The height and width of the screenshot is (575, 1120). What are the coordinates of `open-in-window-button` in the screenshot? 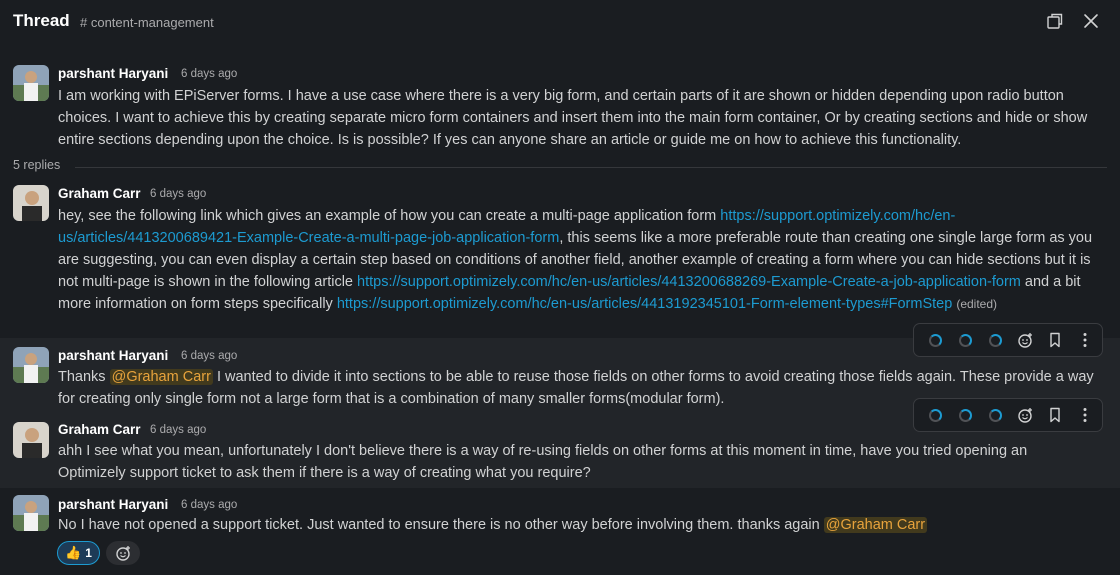 It's located at (1055, 21).